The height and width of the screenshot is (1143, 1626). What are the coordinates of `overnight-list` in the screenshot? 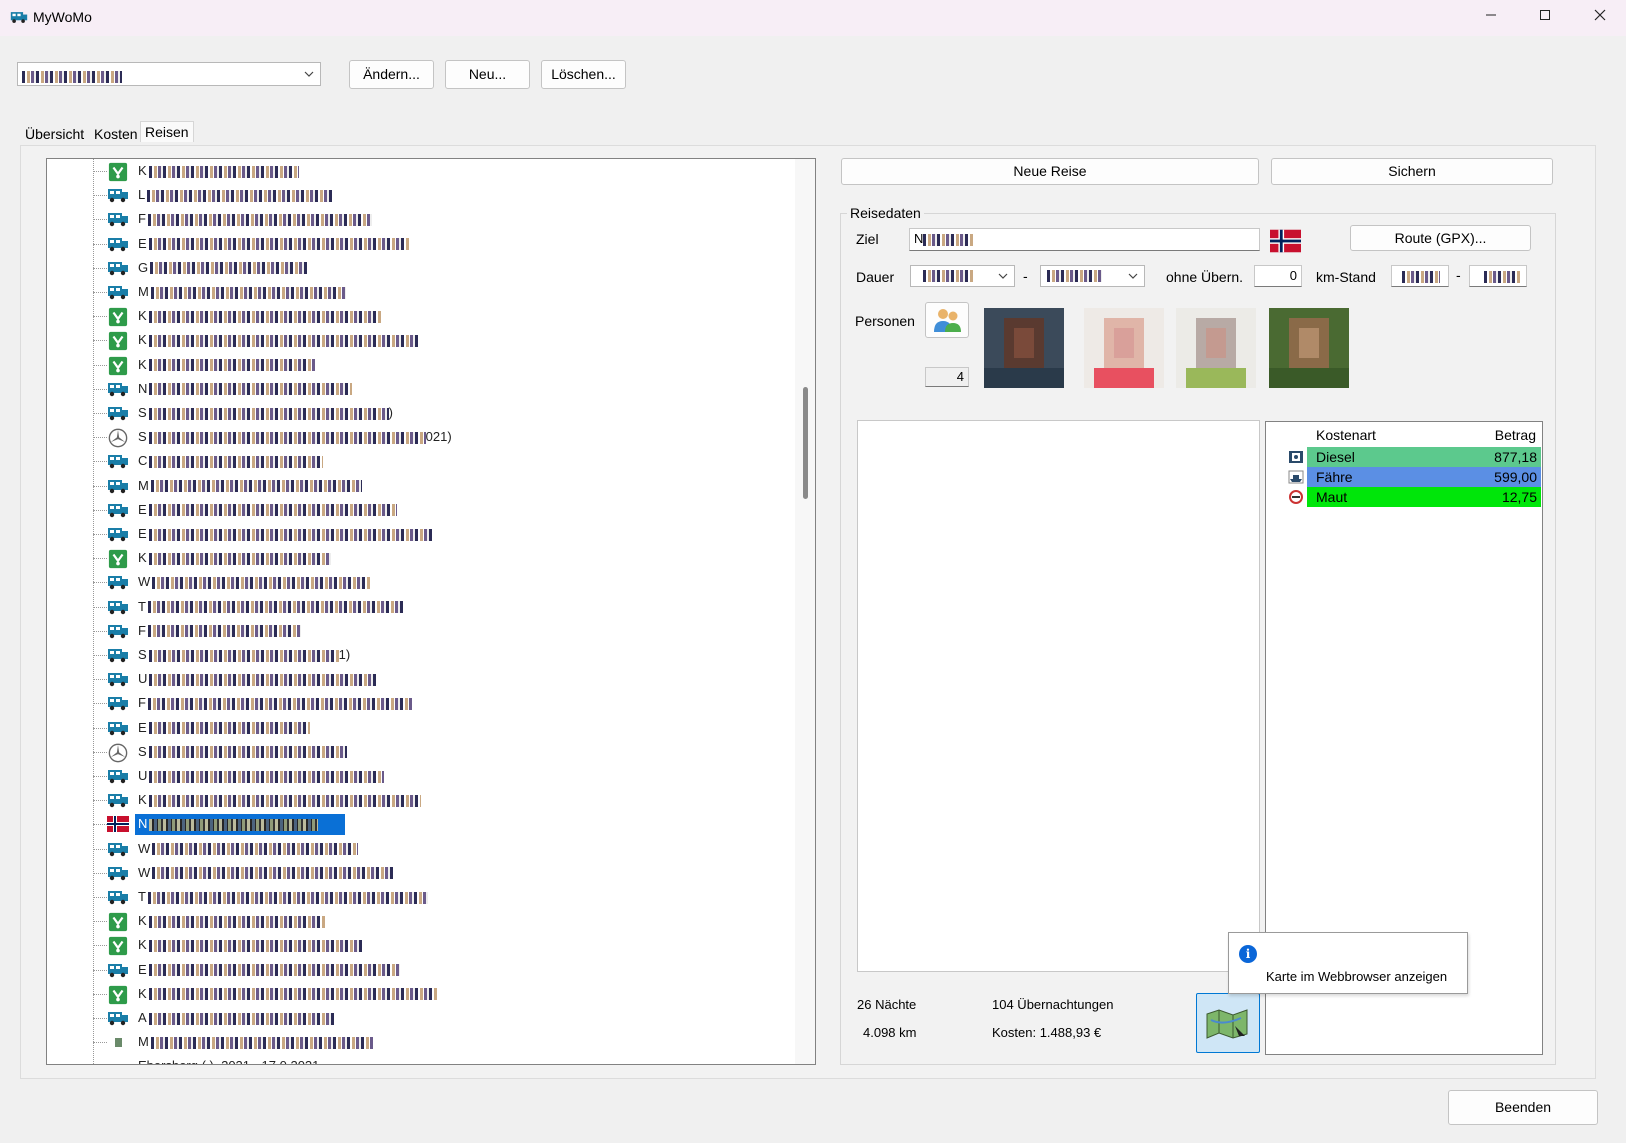 It's located at (1058, 696).